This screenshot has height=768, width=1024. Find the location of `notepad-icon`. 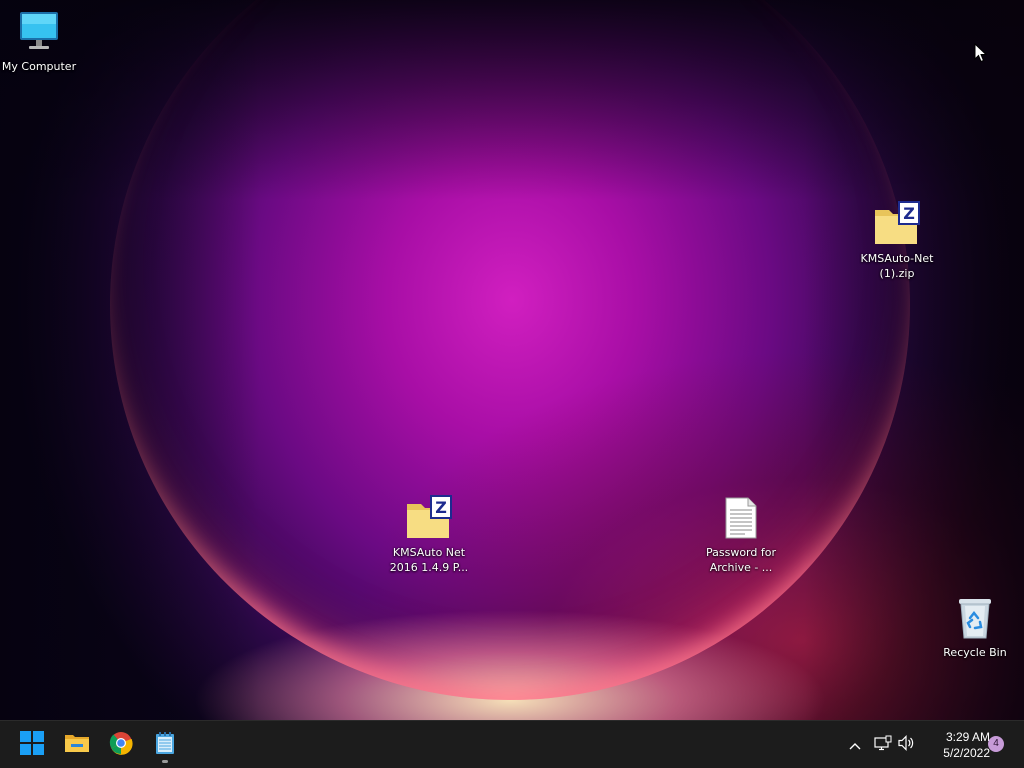

notepad-icon is located at coordinates (165, 745).